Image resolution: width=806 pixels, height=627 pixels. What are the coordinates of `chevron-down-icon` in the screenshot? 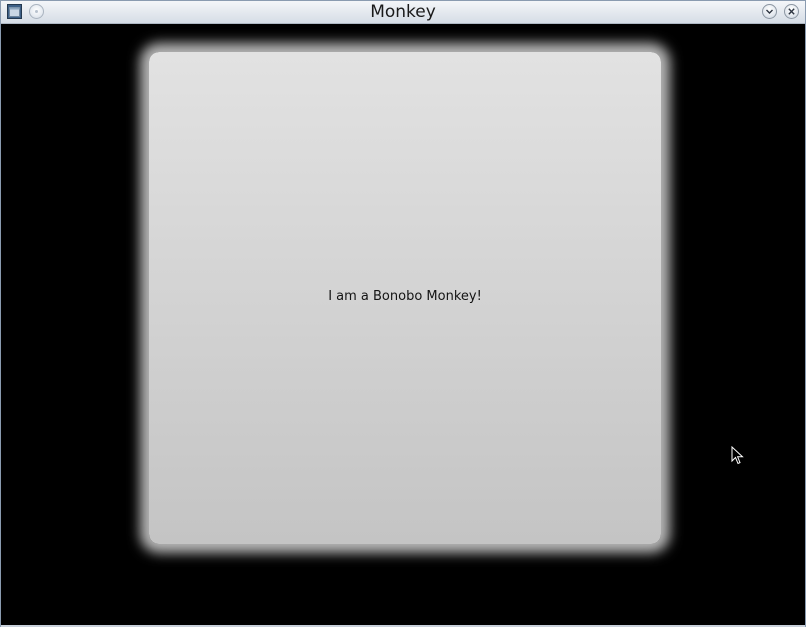 It's located at (769, 11).